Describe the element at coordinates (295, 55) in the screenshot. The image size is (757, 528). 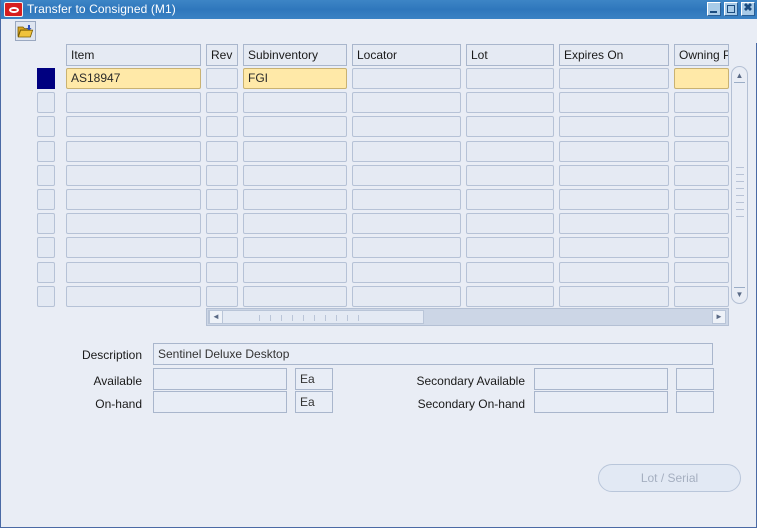
I see `column-header-subinventory: Subinventory` at that location.